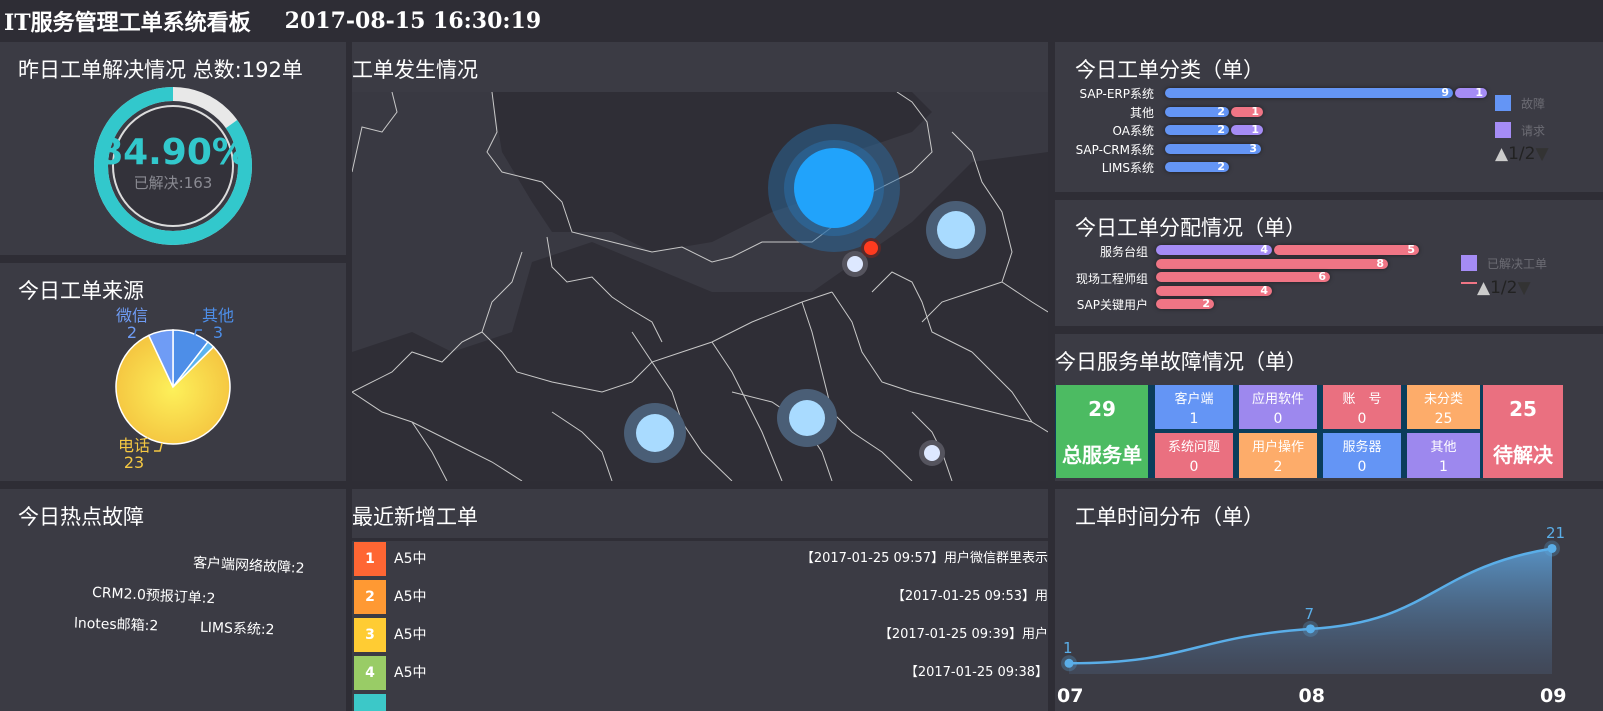  What do you see at coordinates (1278, 455) in the screenshot?
I see `fault-tile-user-operation: 用户操作 2` at bounding box center [1278, 455].